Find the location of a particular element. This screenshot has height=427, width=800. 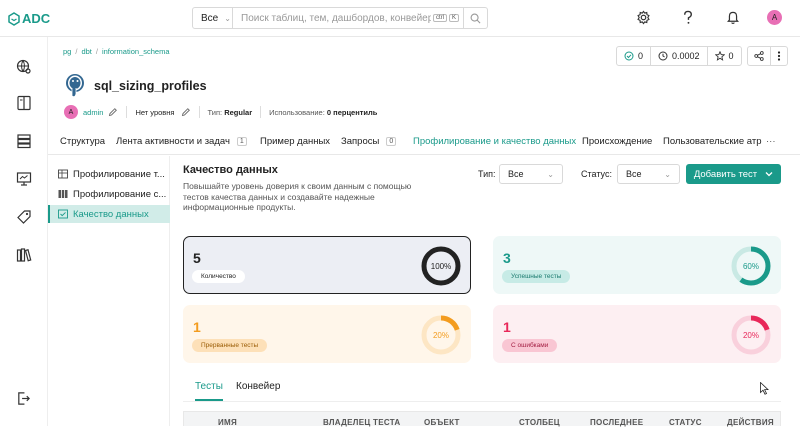

edit-owner-icon is located at coordinates (113, 112).